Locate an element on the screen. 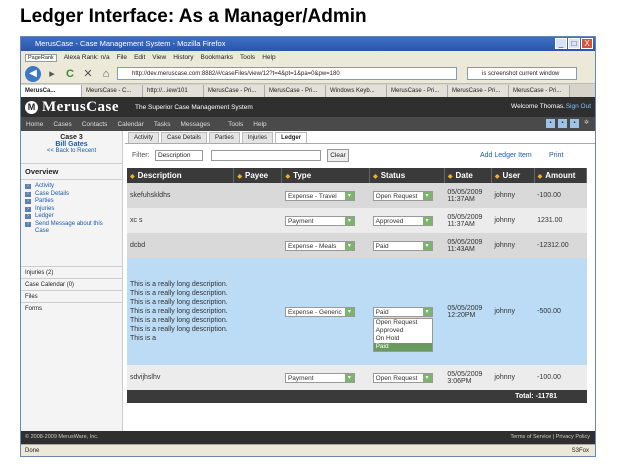  nav-tools: Tools is located at coordinates (235, 124).